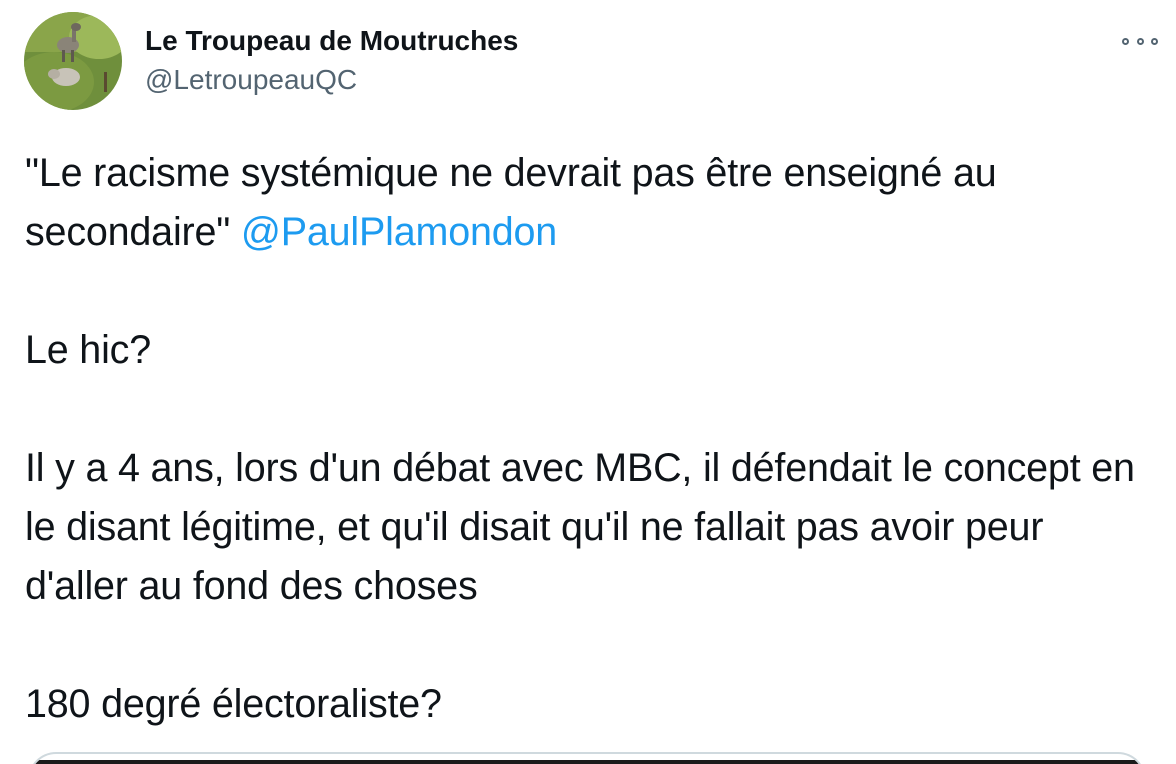  I want to click on author-handle: @LetroupeauQC, so click(251, 80).